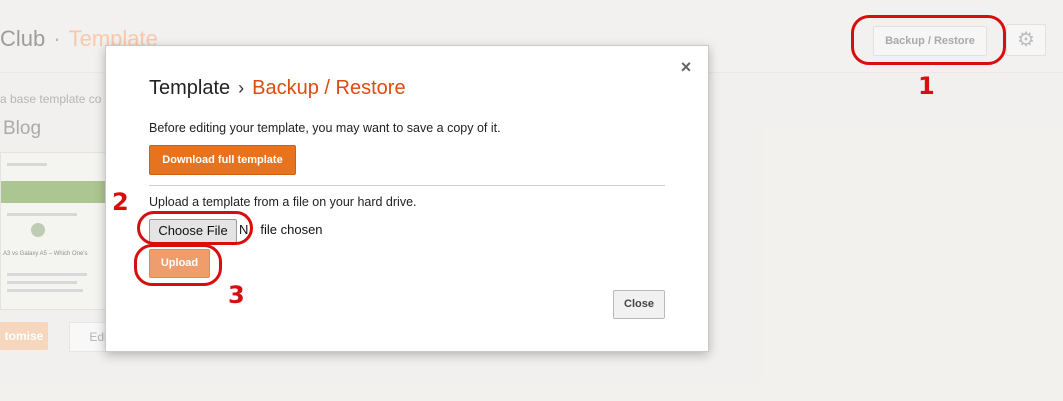 This screenshot has height=401, width=1063. Describe the element at coordinates (190, 88) in the screenshot. I see `dialog-title-template: Template` at that location.